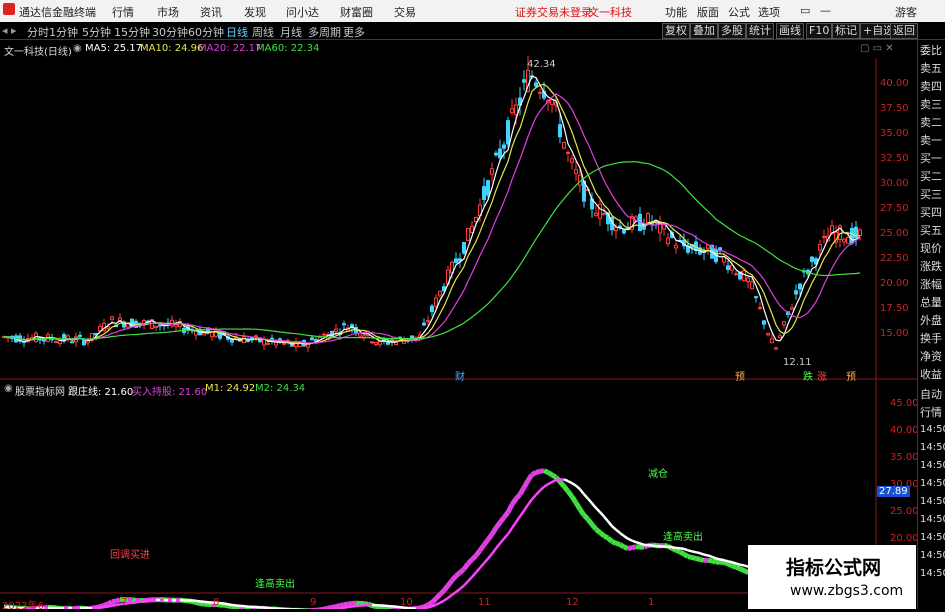 The width and height of the screenshot is (945, 612). I want to click on tool-tongji: 统计, so click(760, 31).